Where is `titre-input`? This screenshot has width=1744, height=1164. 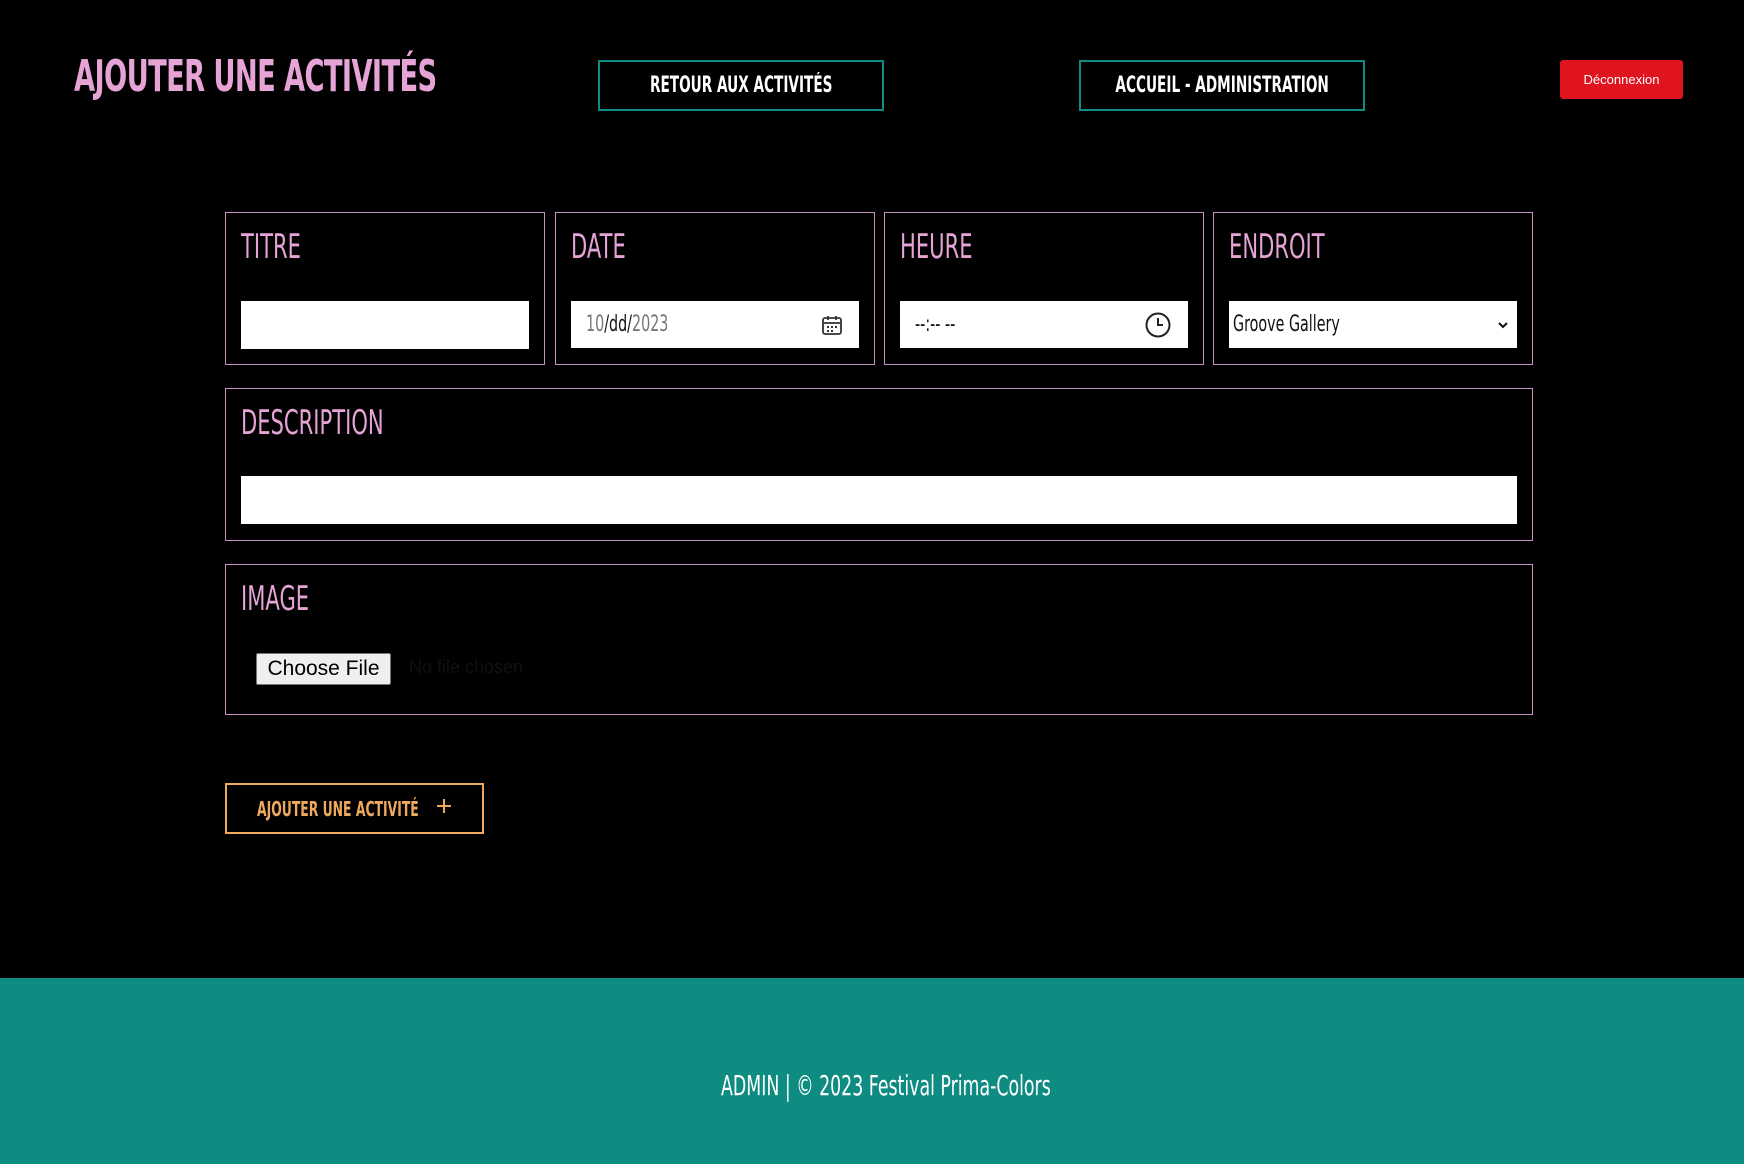
titre-input is located at coordinates (385, 325).